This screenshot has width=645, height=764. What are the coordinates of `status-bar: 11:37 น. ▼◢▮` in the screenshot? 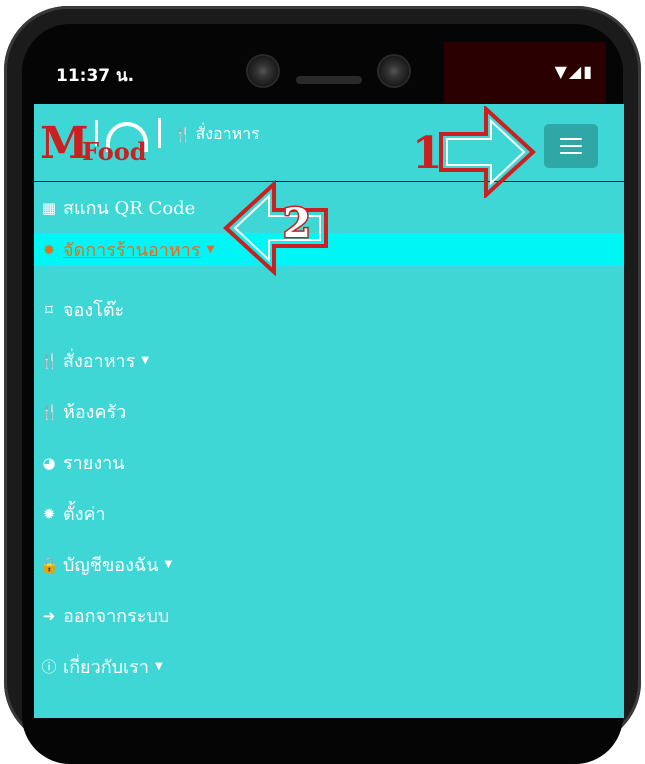 It's located at (324, 73).